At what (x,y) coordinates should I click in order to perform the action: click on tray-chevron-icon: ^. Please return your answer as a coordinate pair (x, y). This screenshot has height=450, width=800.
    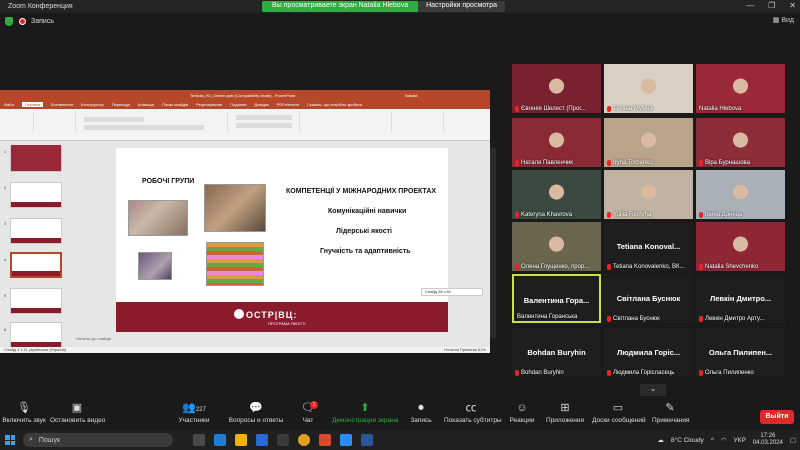
    Looking at the image, I should click on (712, 440).